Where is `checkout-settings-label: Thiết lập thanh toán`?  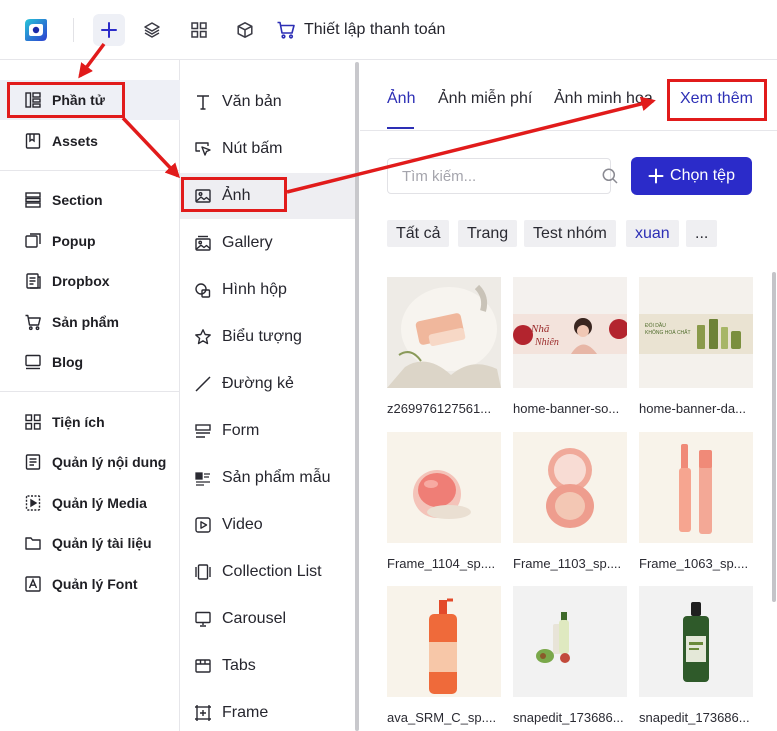 checkout-settings-label: Thiết lập thanh toán is located at coordinates (375, 29).